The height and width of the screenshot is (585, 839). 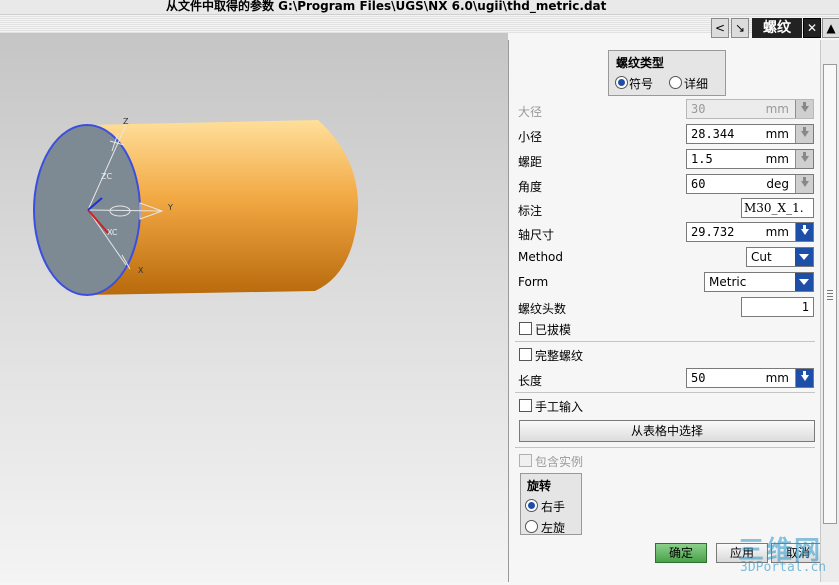 I want to click on radio-right-hand-label: 右手, so click(x=553, y=507).